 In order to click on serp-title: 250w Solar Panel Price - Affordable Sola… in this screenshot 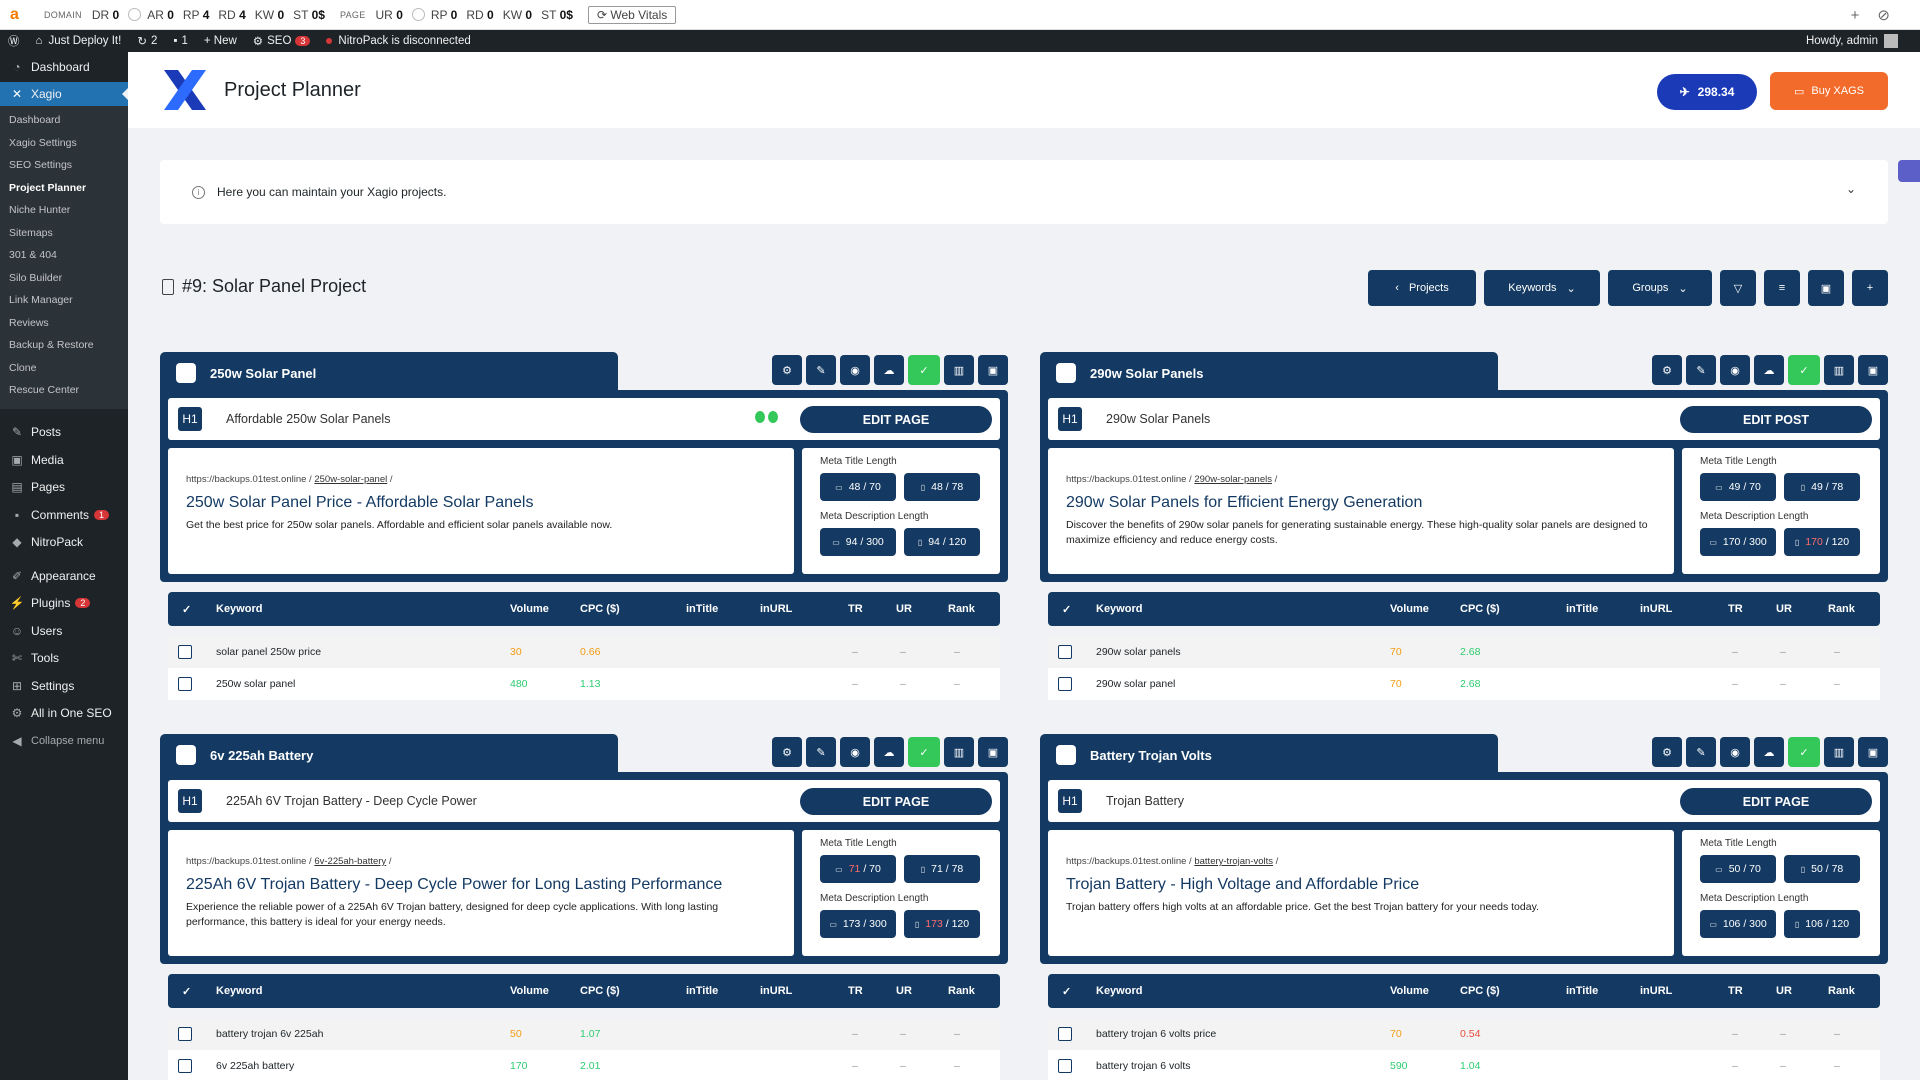, I will do `click(481, 503)`.